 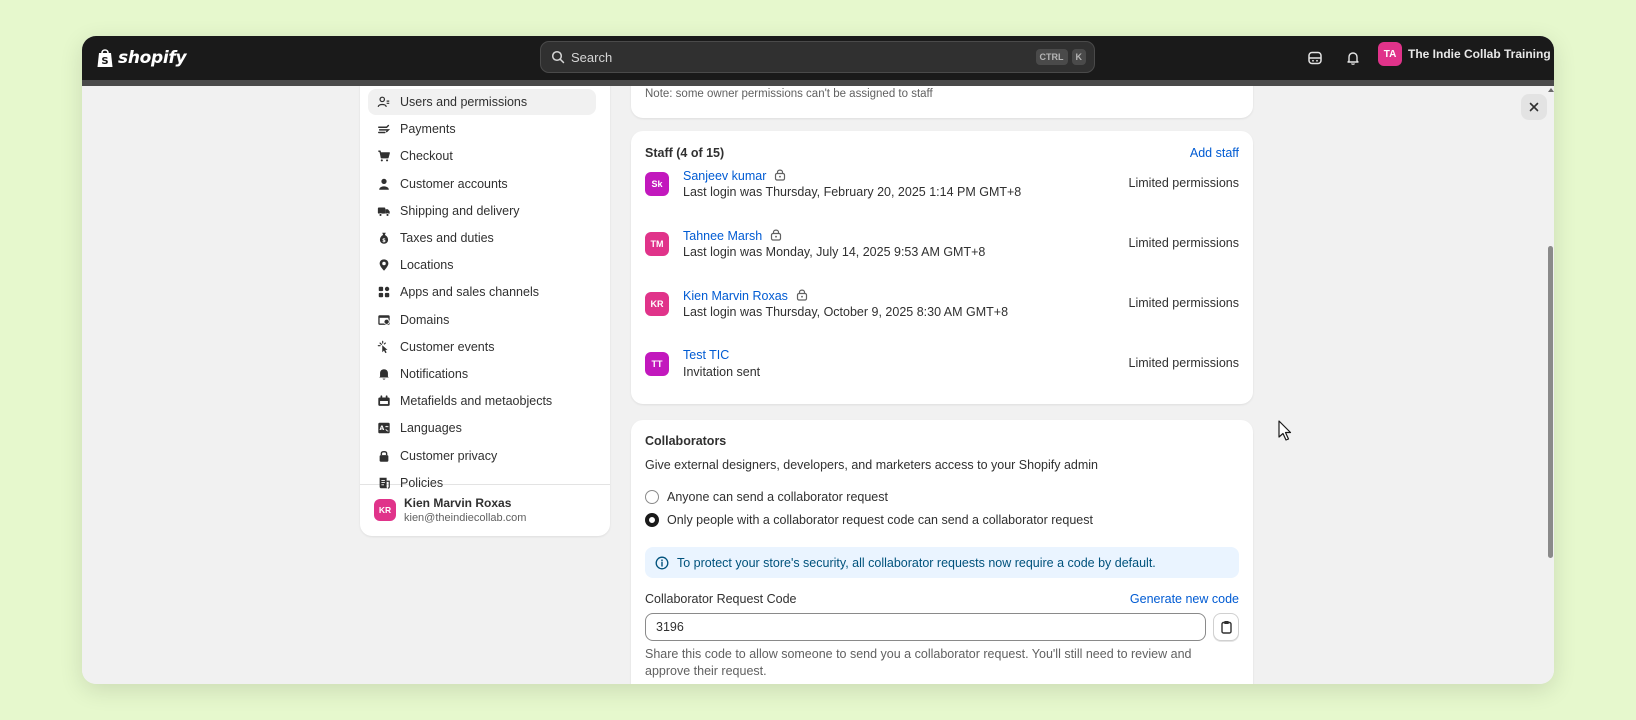 I want to click on sidebar-item-locations: Locations, so click(x=482, y=265).